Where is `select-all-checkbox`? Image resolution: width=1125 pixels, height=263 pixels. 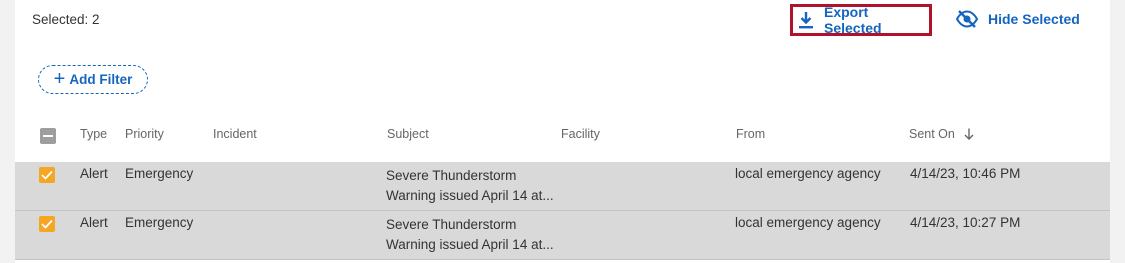 select-all-checkbox is located at coordinates (48, 136).